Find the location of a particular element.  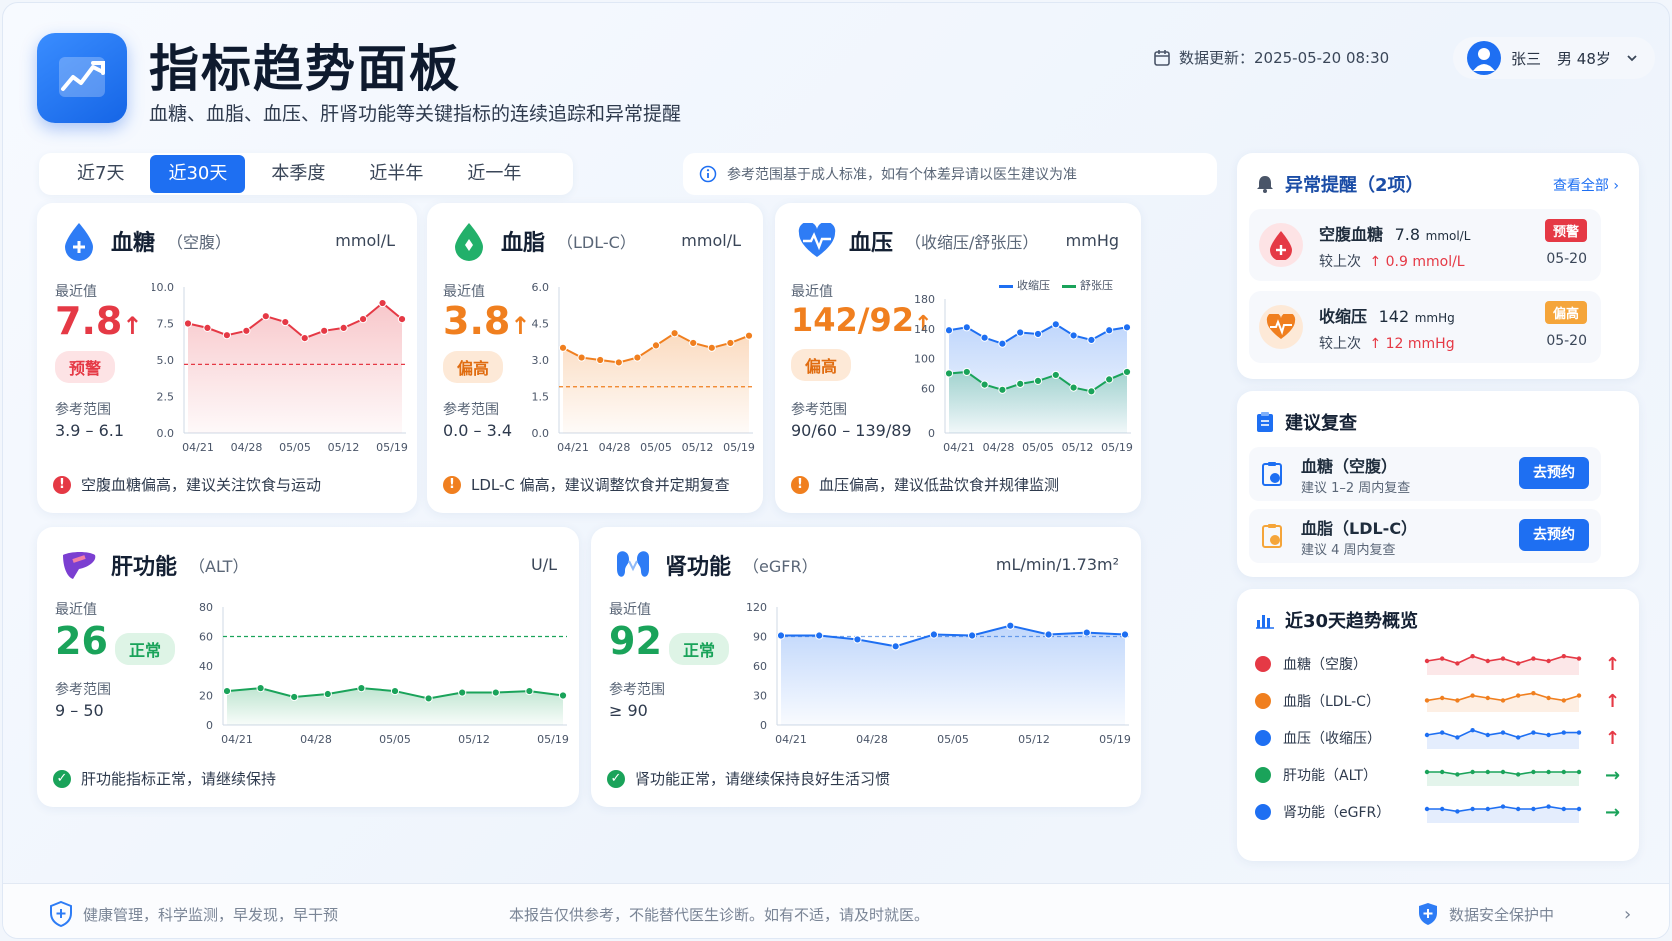

overview-row: 血压（收缩压） ↑ is located at coordinates (1438, 738).